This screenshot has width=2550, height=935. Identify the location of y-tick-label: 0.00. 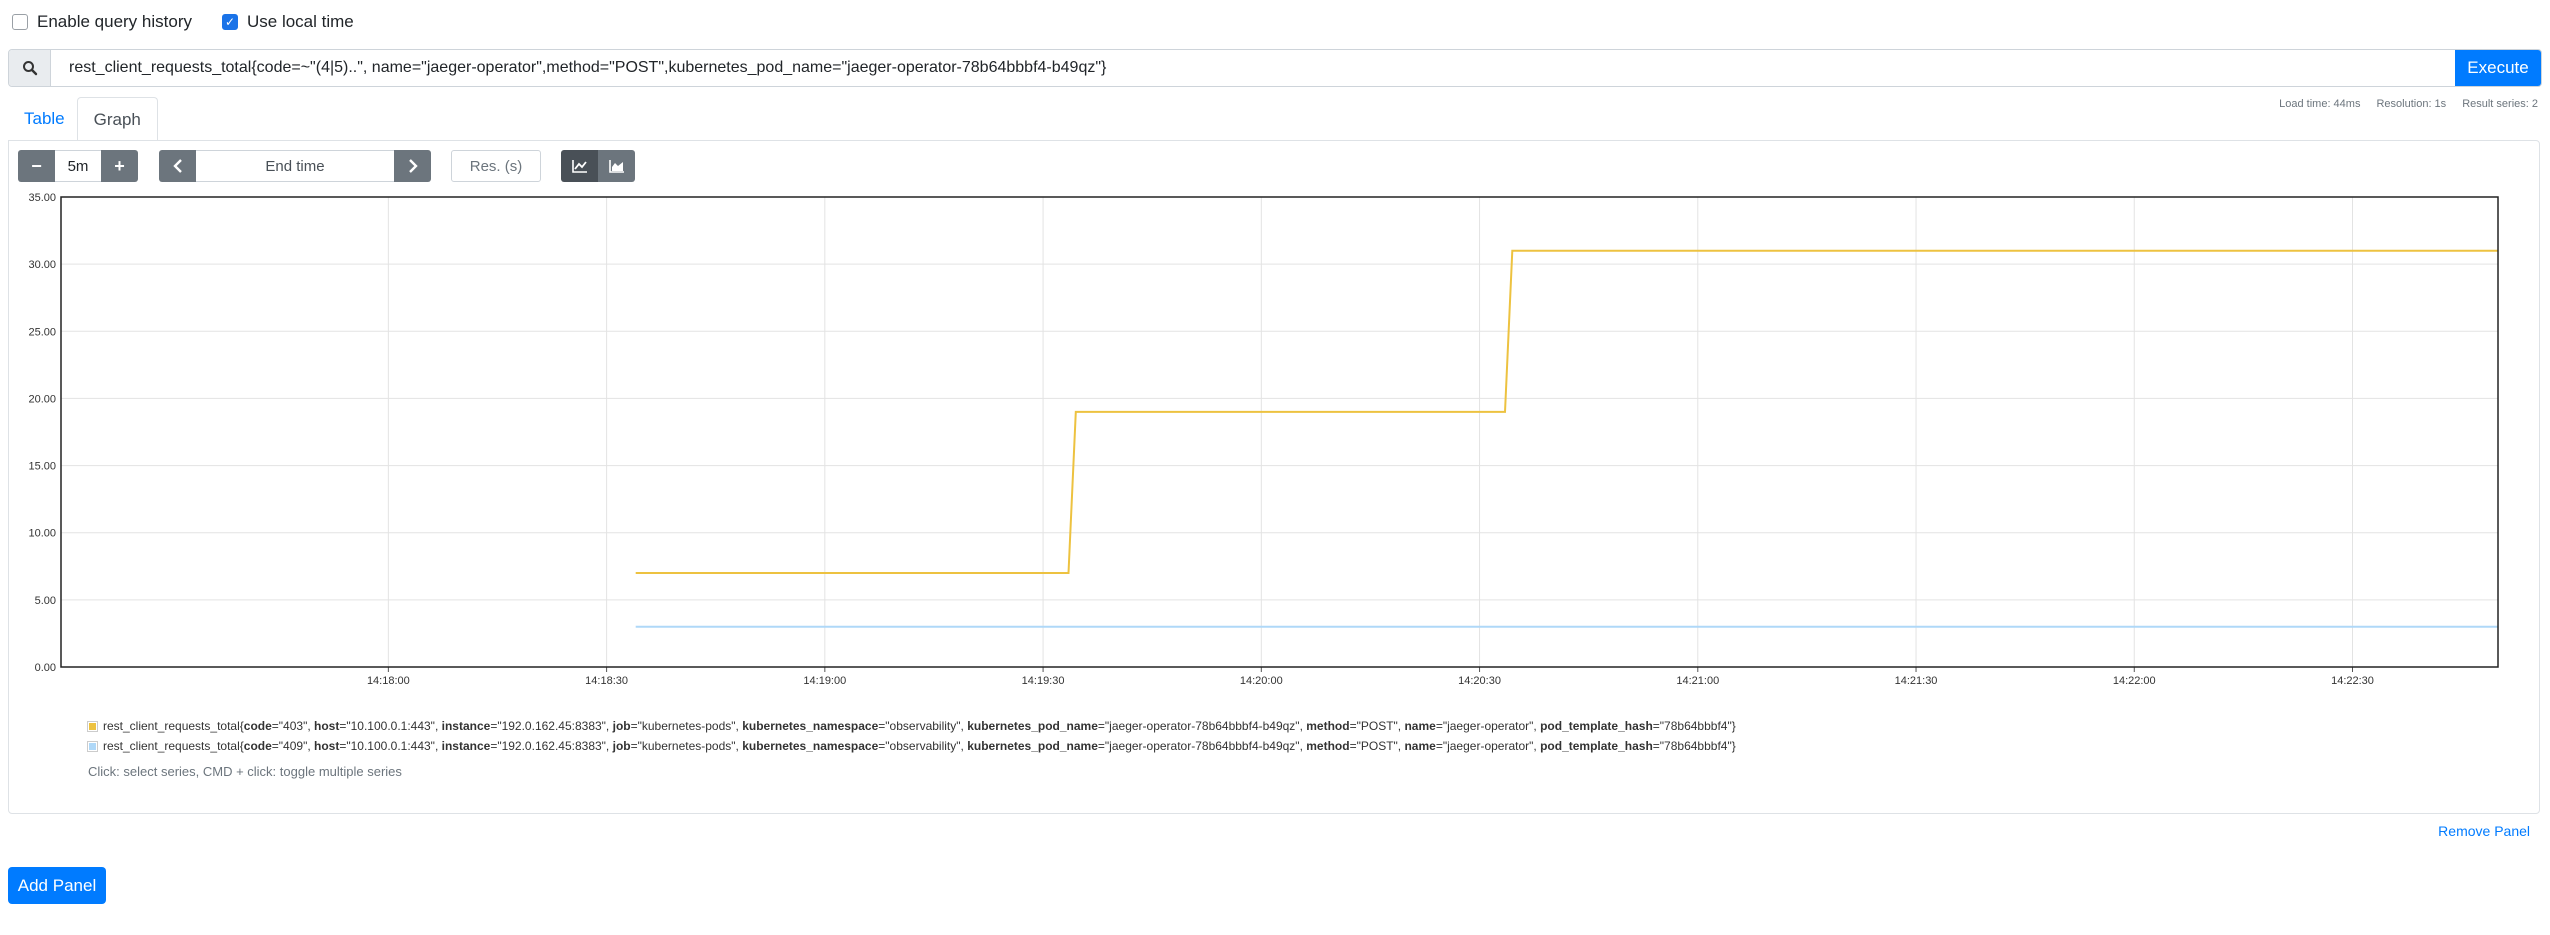
(45, 668).